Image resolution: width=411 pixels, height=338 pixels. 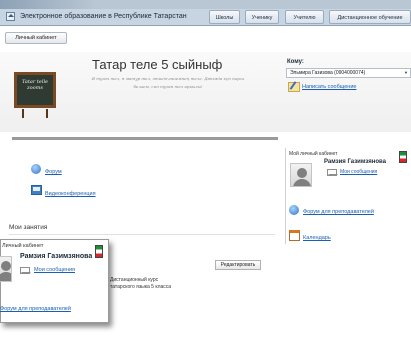 I want to click on callout-title: Личный кабинет, so click(x=23, y=246).